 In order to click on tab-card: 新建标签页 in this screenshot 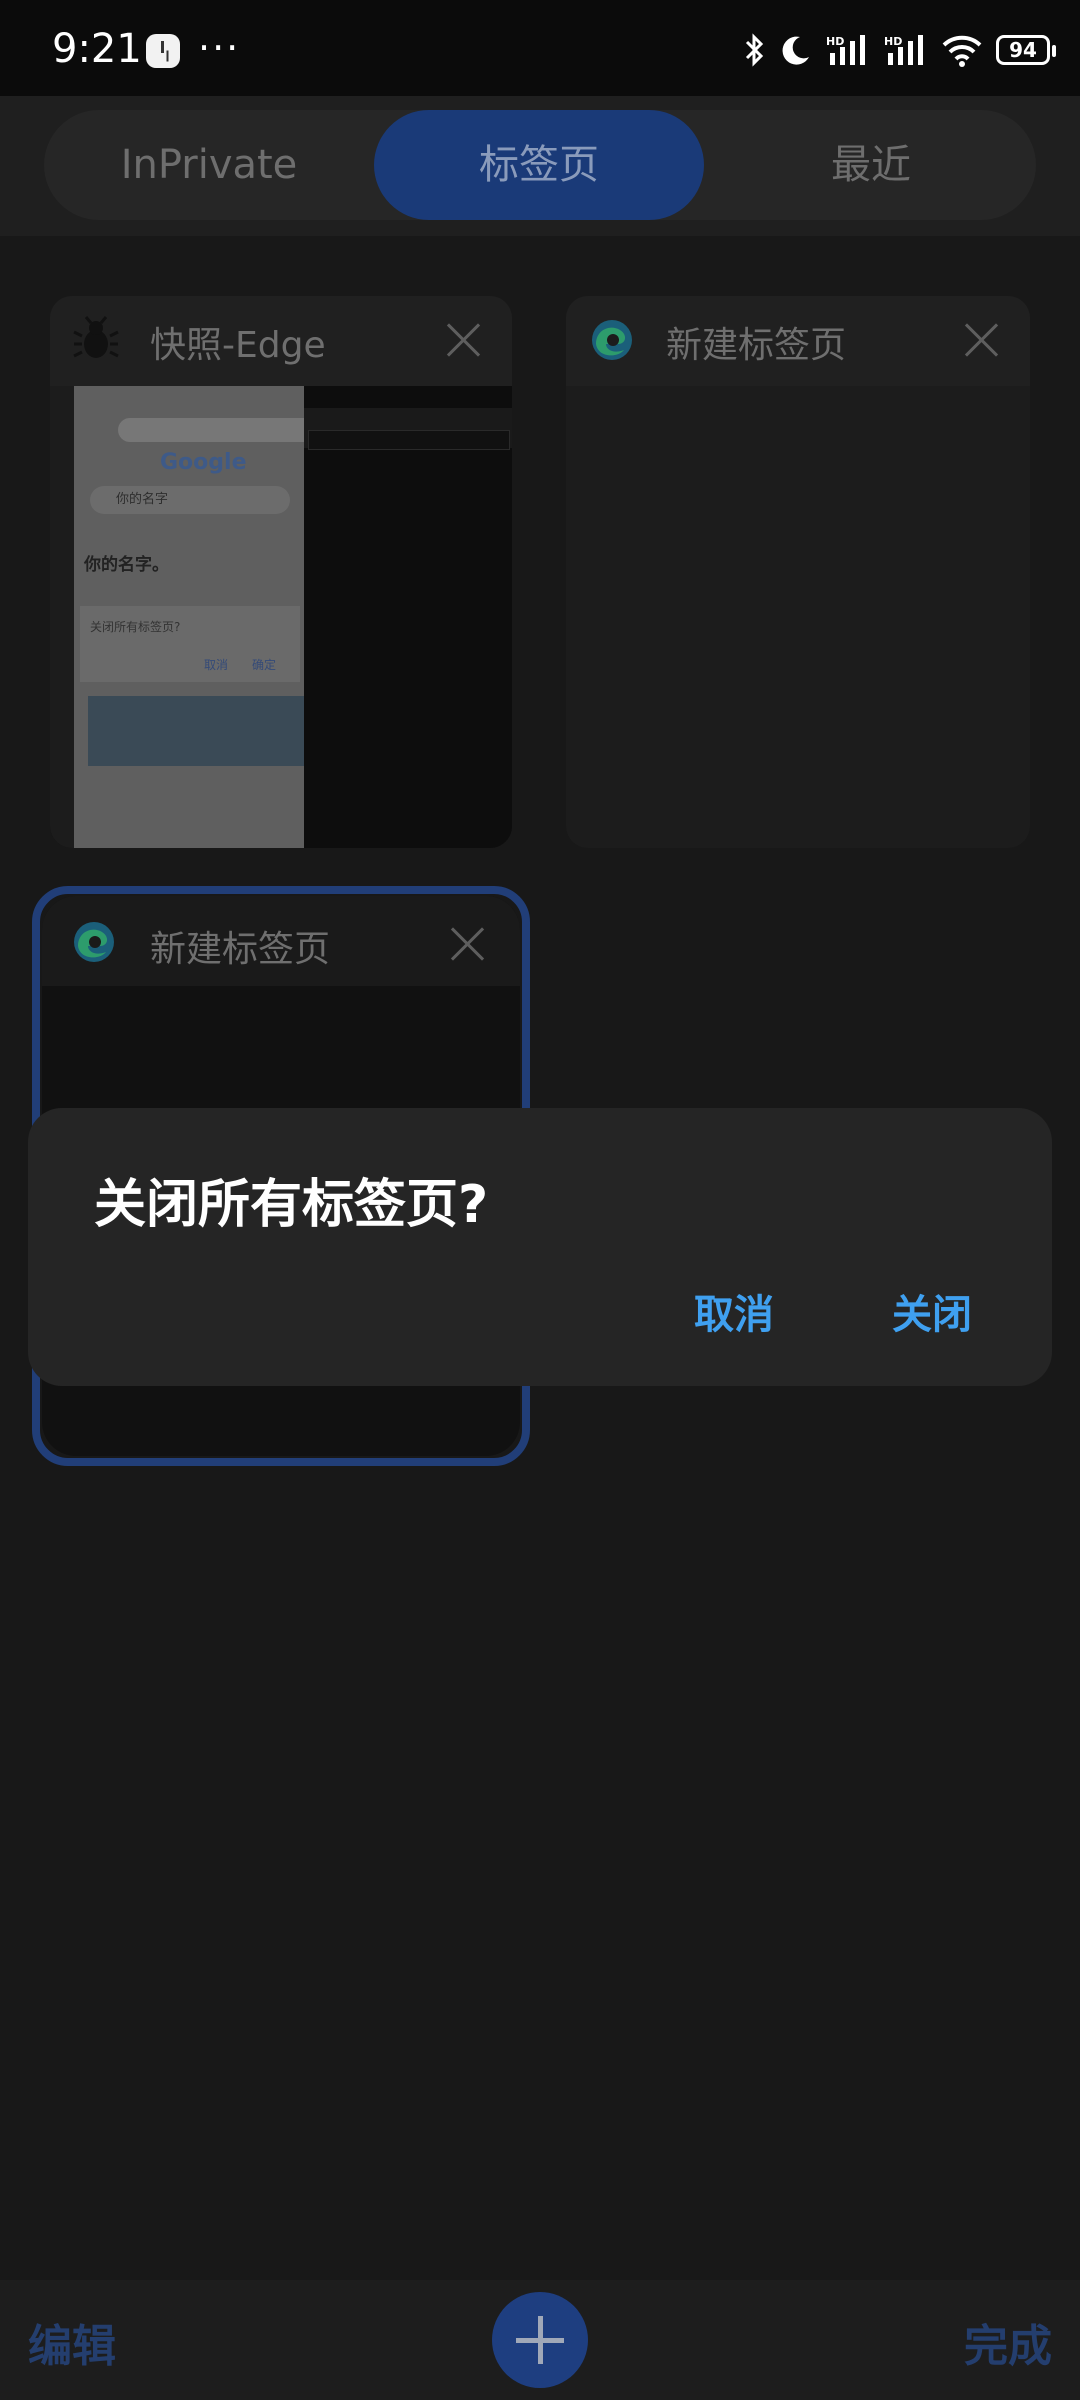, I will do `click(798, 572)`.